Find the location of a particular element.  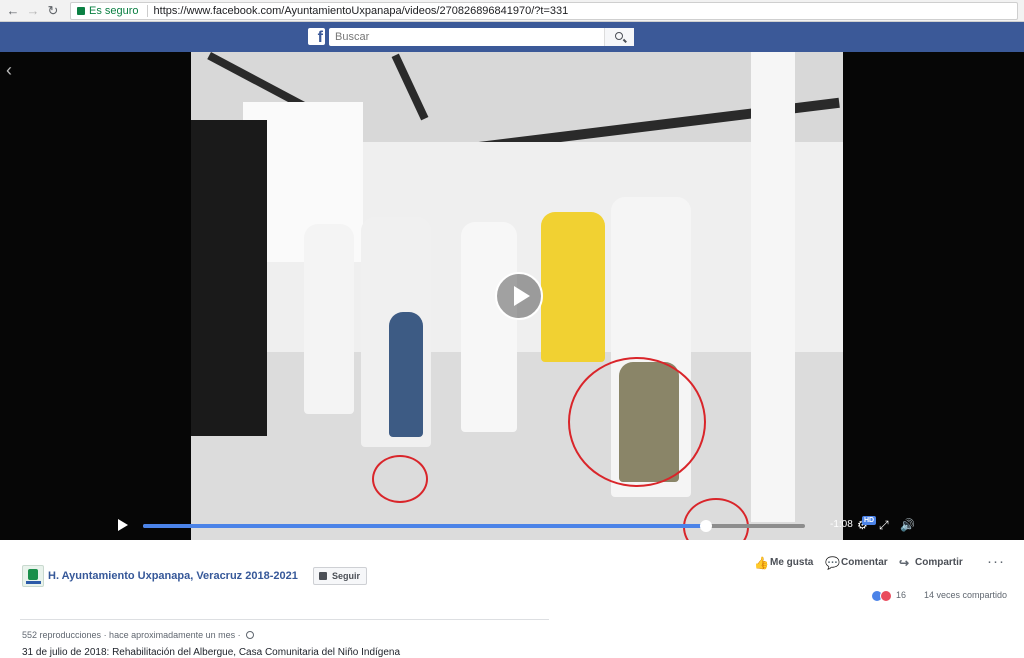

search-icon is located at coordinates (619, 36).